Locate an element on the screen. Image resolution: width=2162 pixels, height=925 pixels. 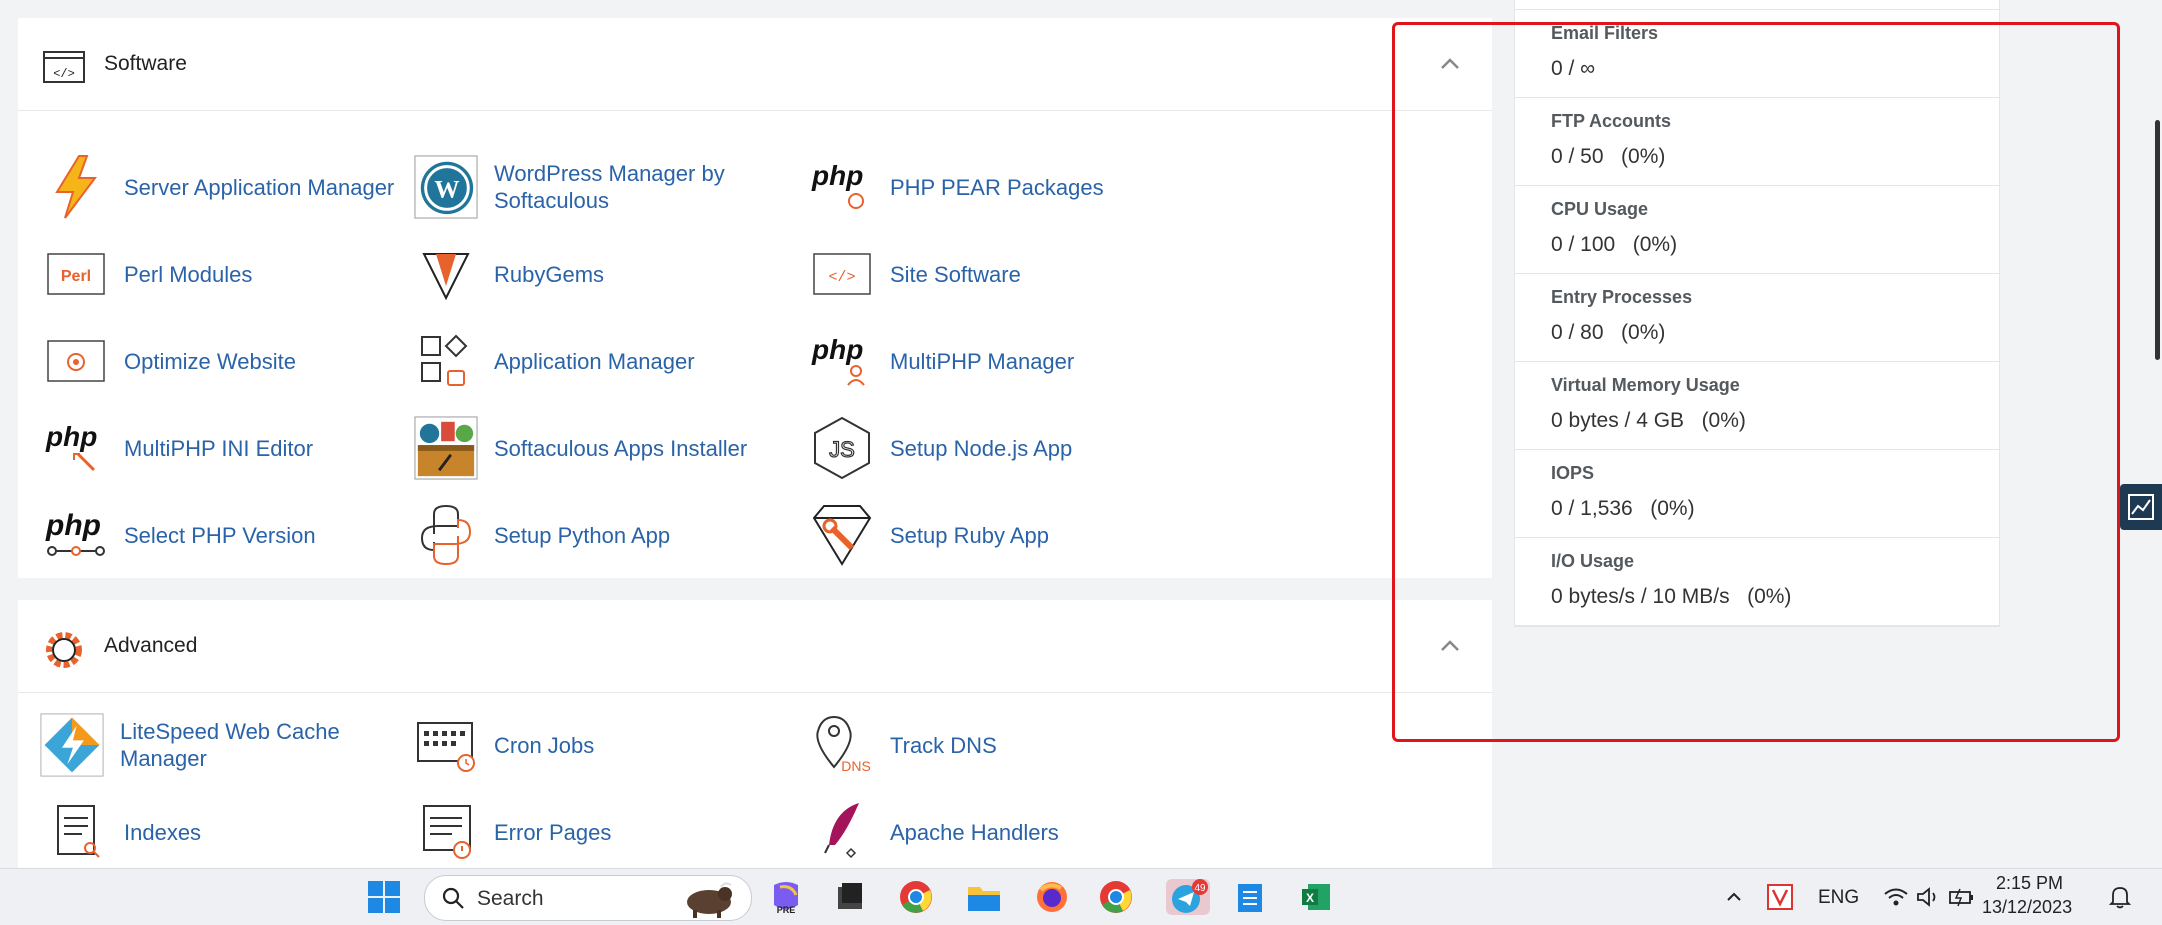
perl-icon: Perl is located at coordinates (76, 274).